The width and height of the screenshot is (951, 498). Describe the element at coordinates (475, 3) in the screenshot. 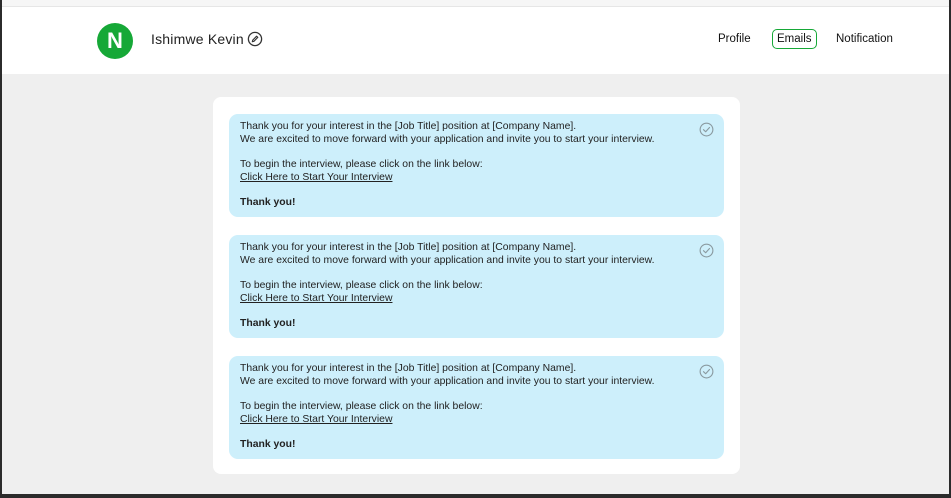

I see `top-strip` at that location.